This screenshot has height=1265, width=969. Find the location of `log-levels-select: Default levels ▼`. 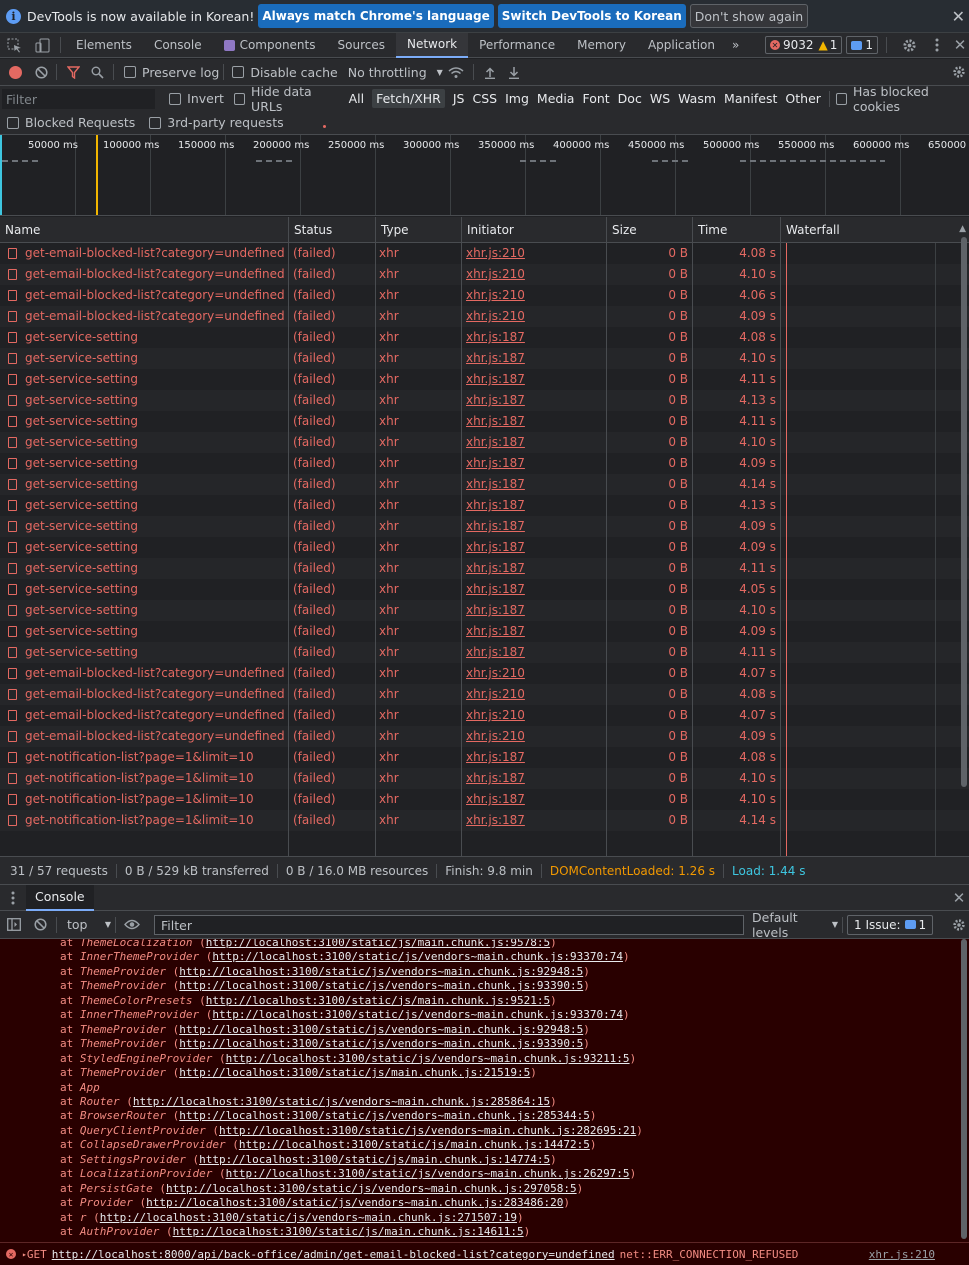

log-levels-select: Default levels ▼ is located at coordinates (795, 925).